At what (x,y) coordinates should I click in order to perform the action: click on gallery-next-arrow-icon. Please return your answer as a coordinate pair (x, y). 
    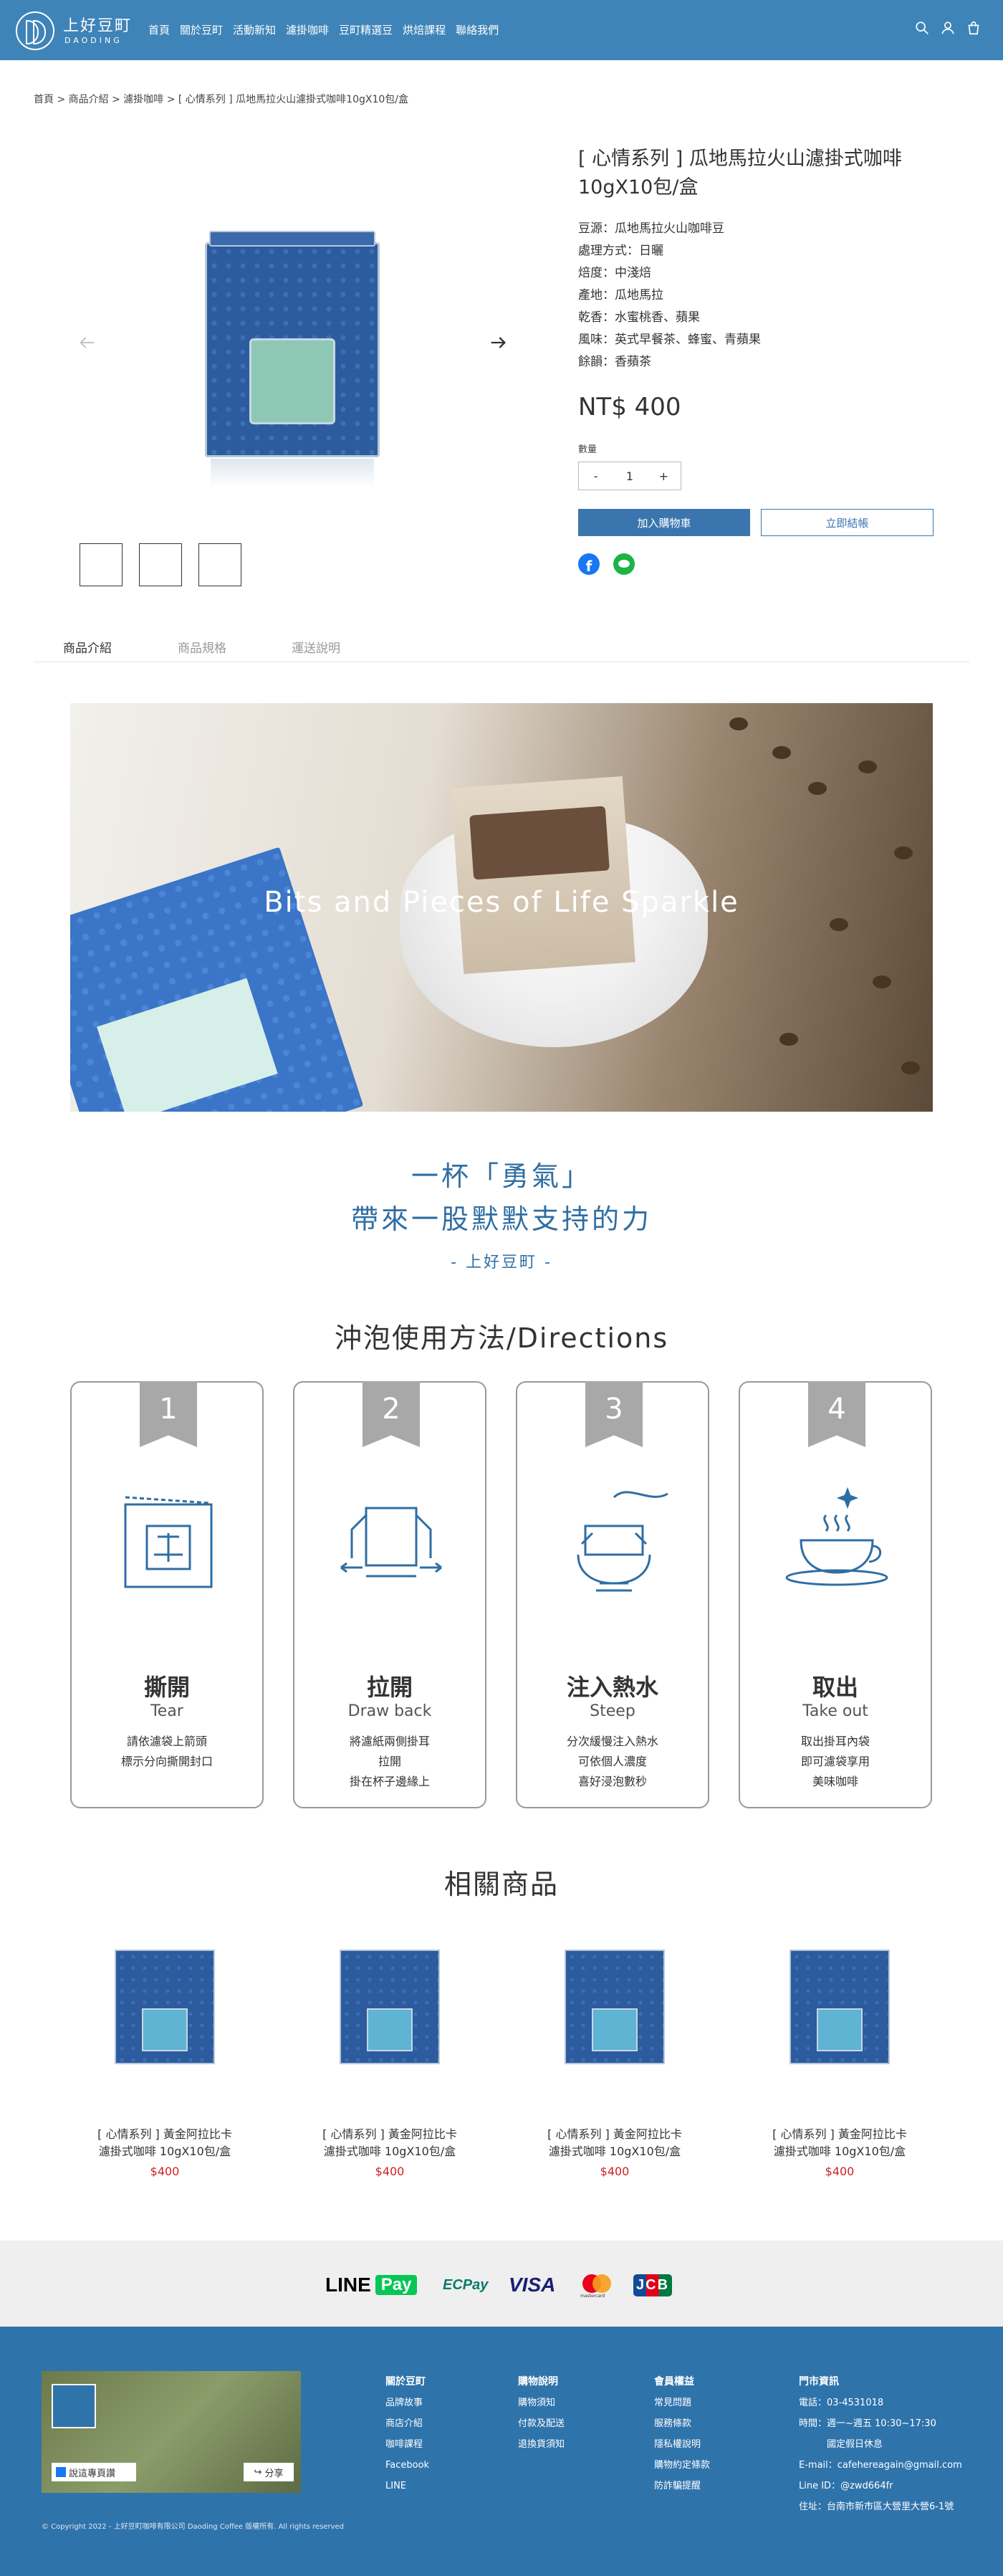
    Looking at the image, I should click on (498, 343).